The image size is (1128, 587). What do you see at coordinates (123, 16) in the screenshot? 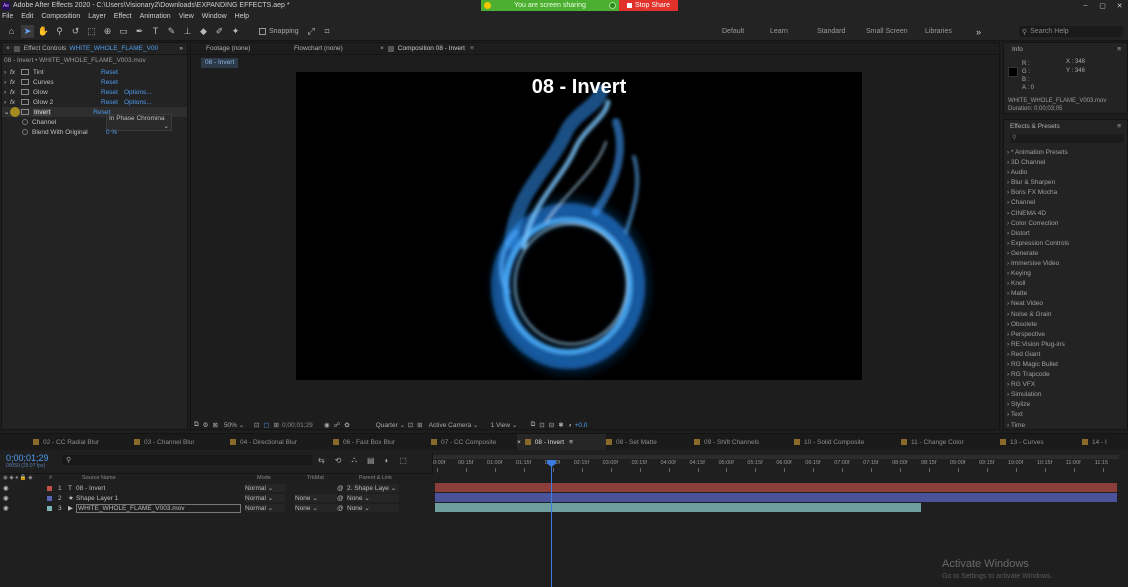
I see `menu-effect: Effect` at bounding box center [123, 16].